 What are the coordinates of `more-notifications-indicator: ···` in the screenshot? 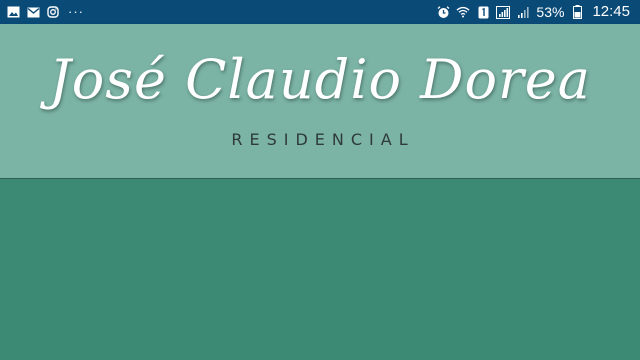 It's located at (76, 11).